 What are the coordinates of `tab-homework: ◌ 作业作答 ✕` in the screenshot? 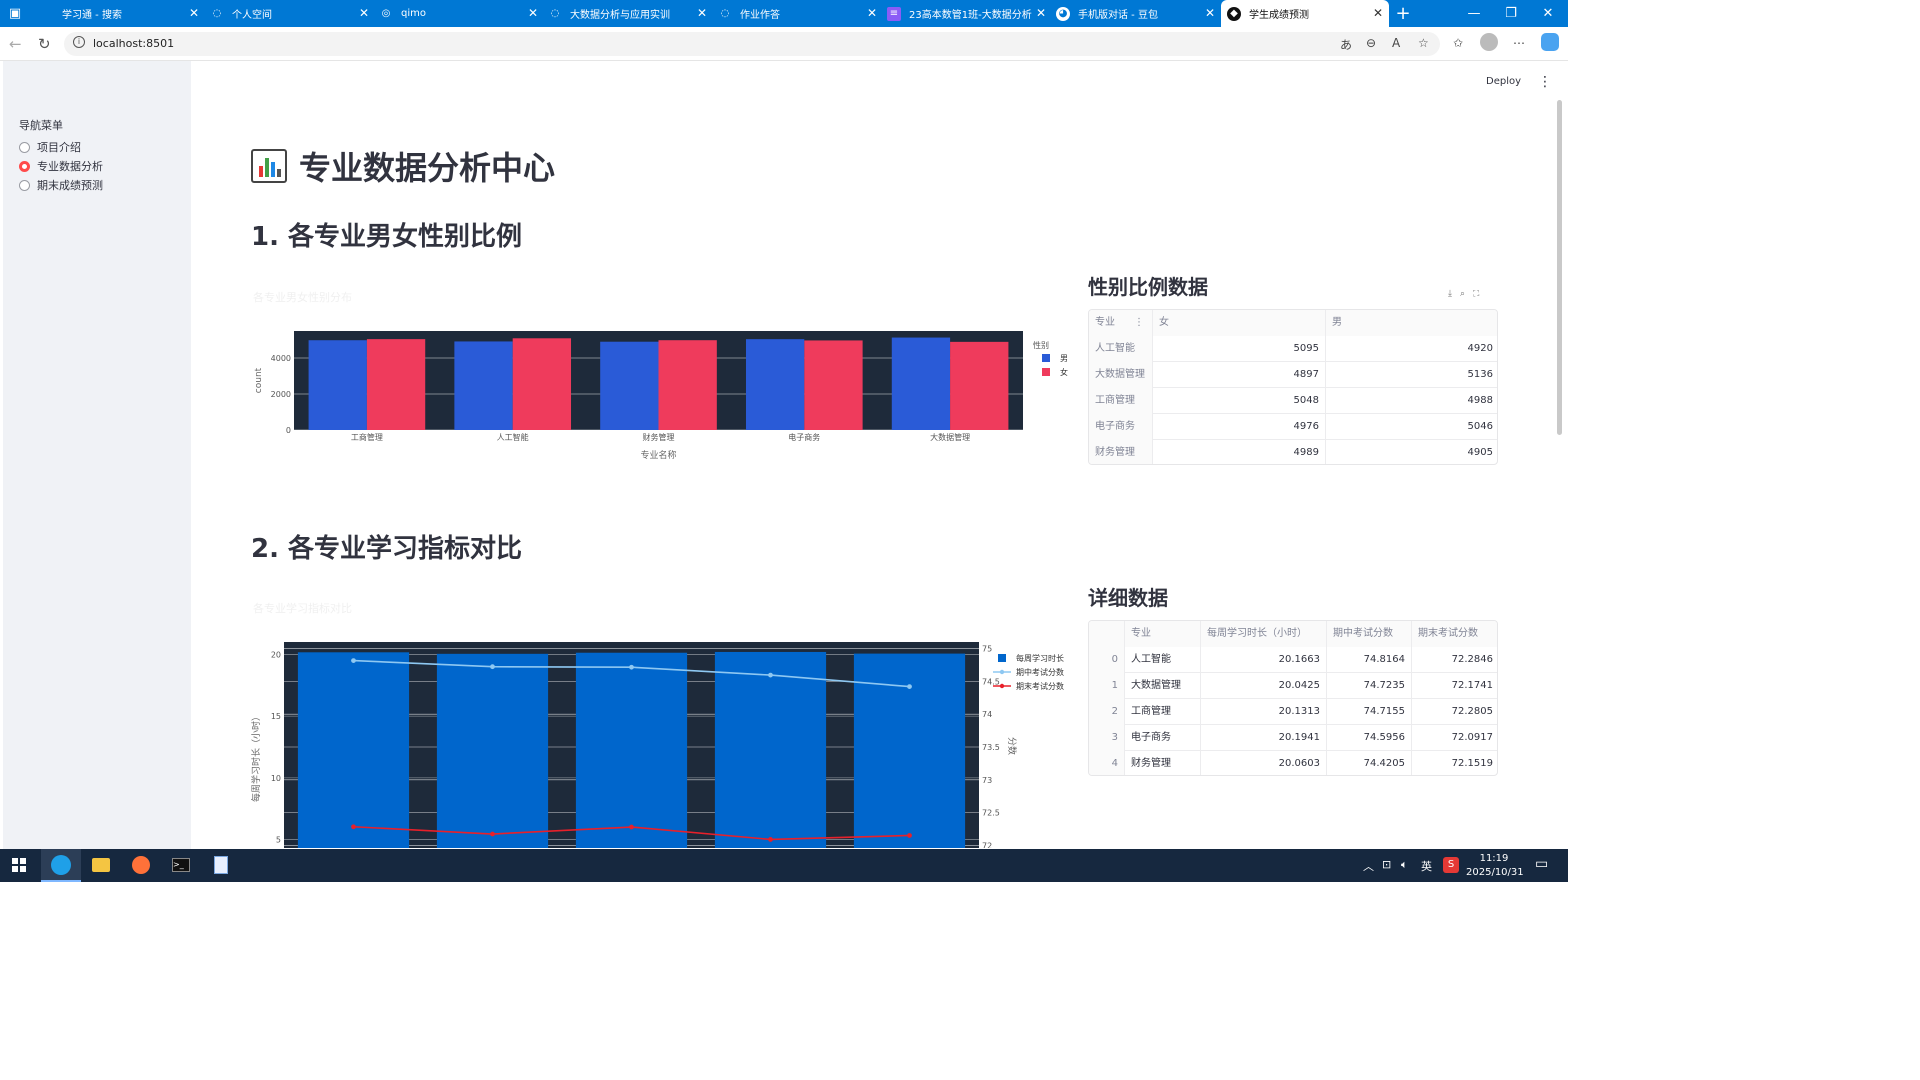 It's located at (800, 13).